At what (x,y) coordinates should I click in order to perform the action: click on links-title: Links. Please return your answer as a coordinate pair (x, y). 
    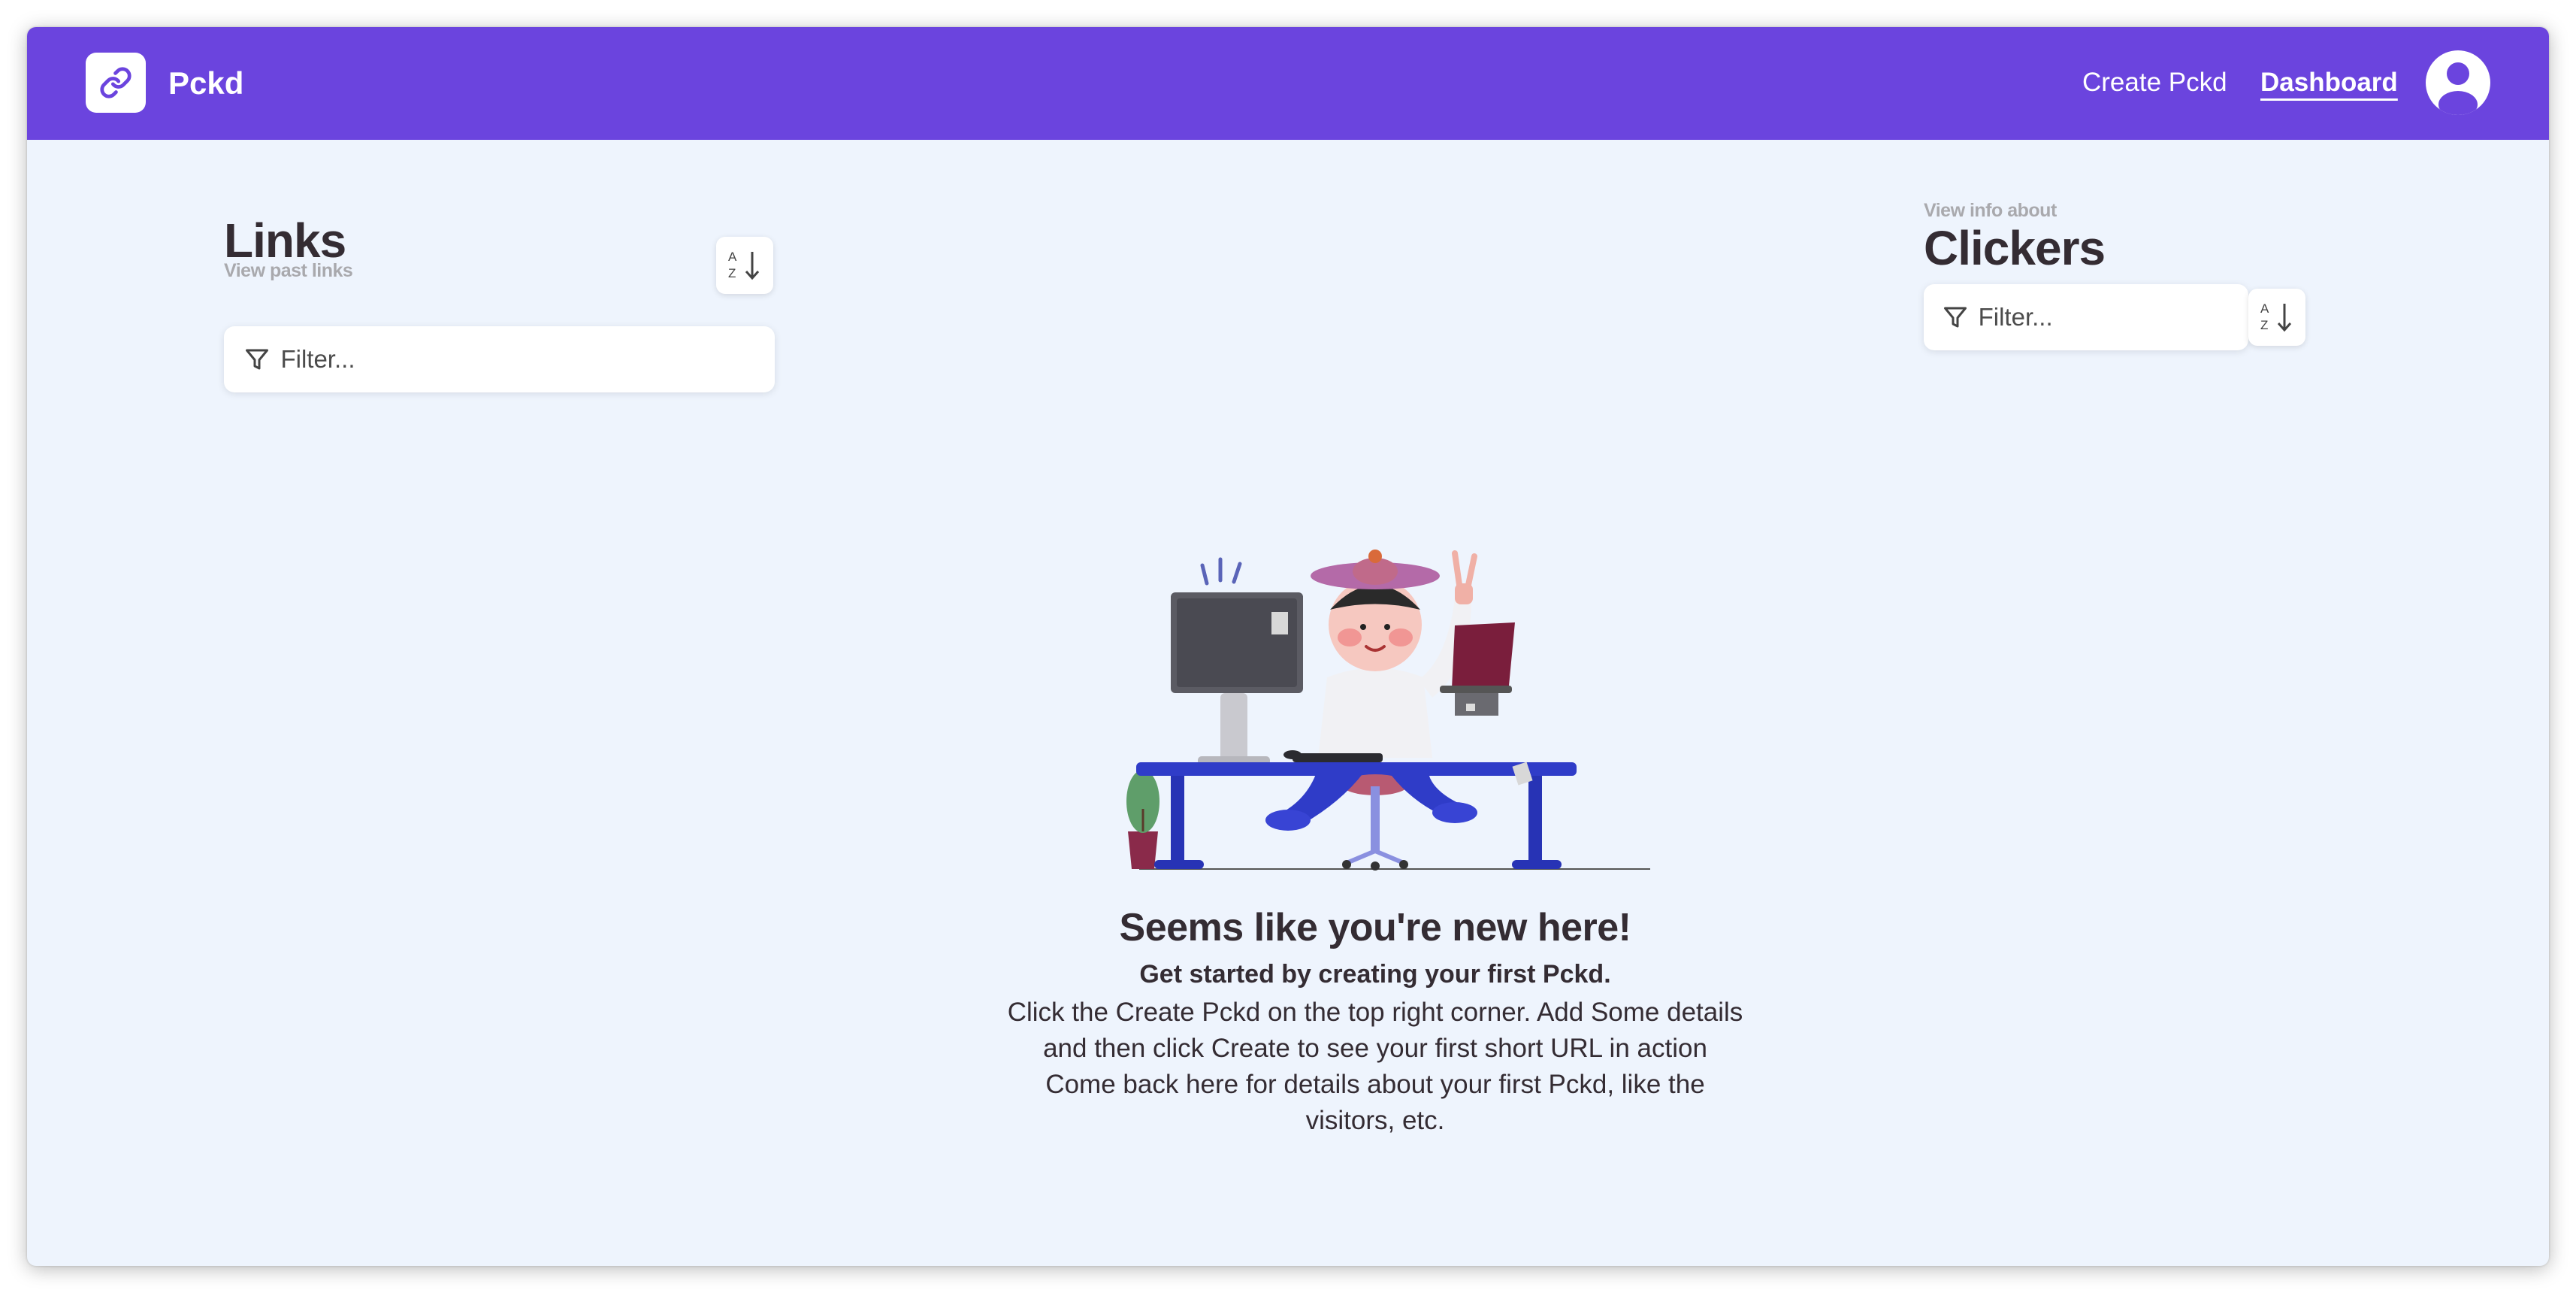
    Looking at the image, I should click on (285, 240).